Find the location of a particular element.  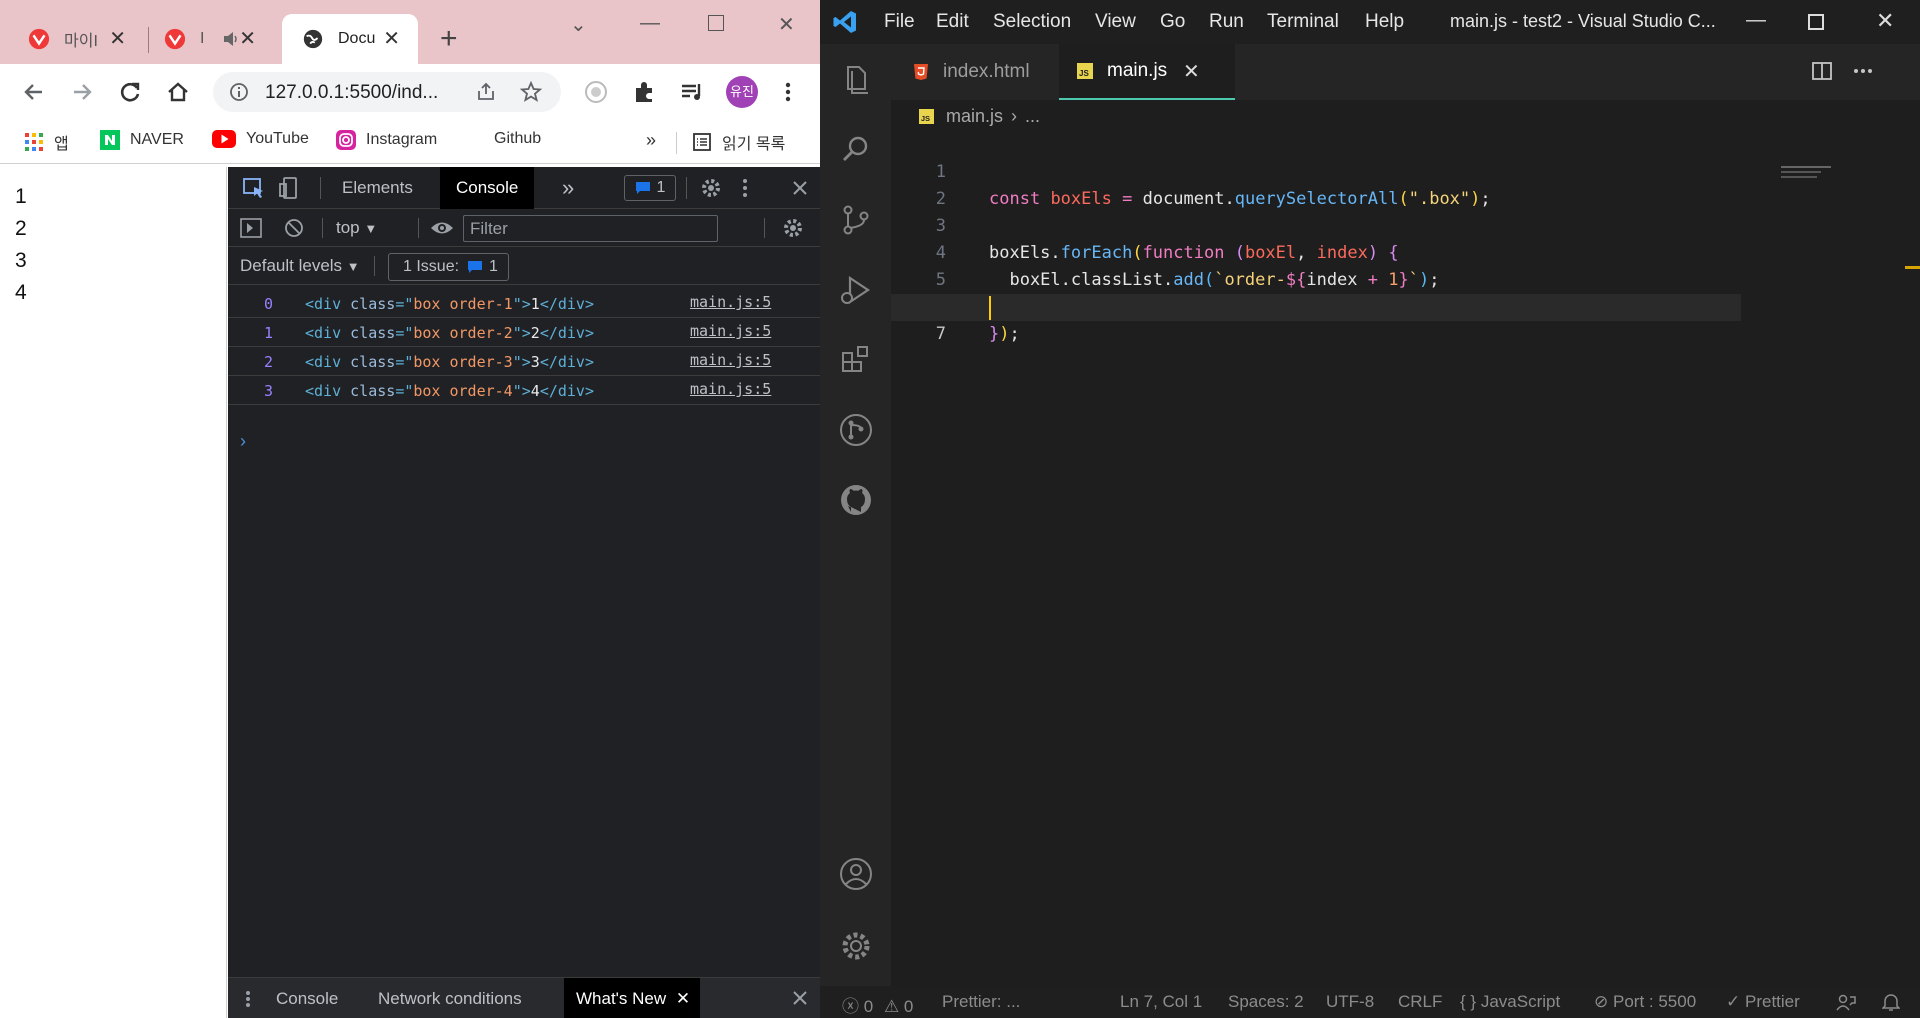

menu-go: Go is located at coordinates (1172, 22).